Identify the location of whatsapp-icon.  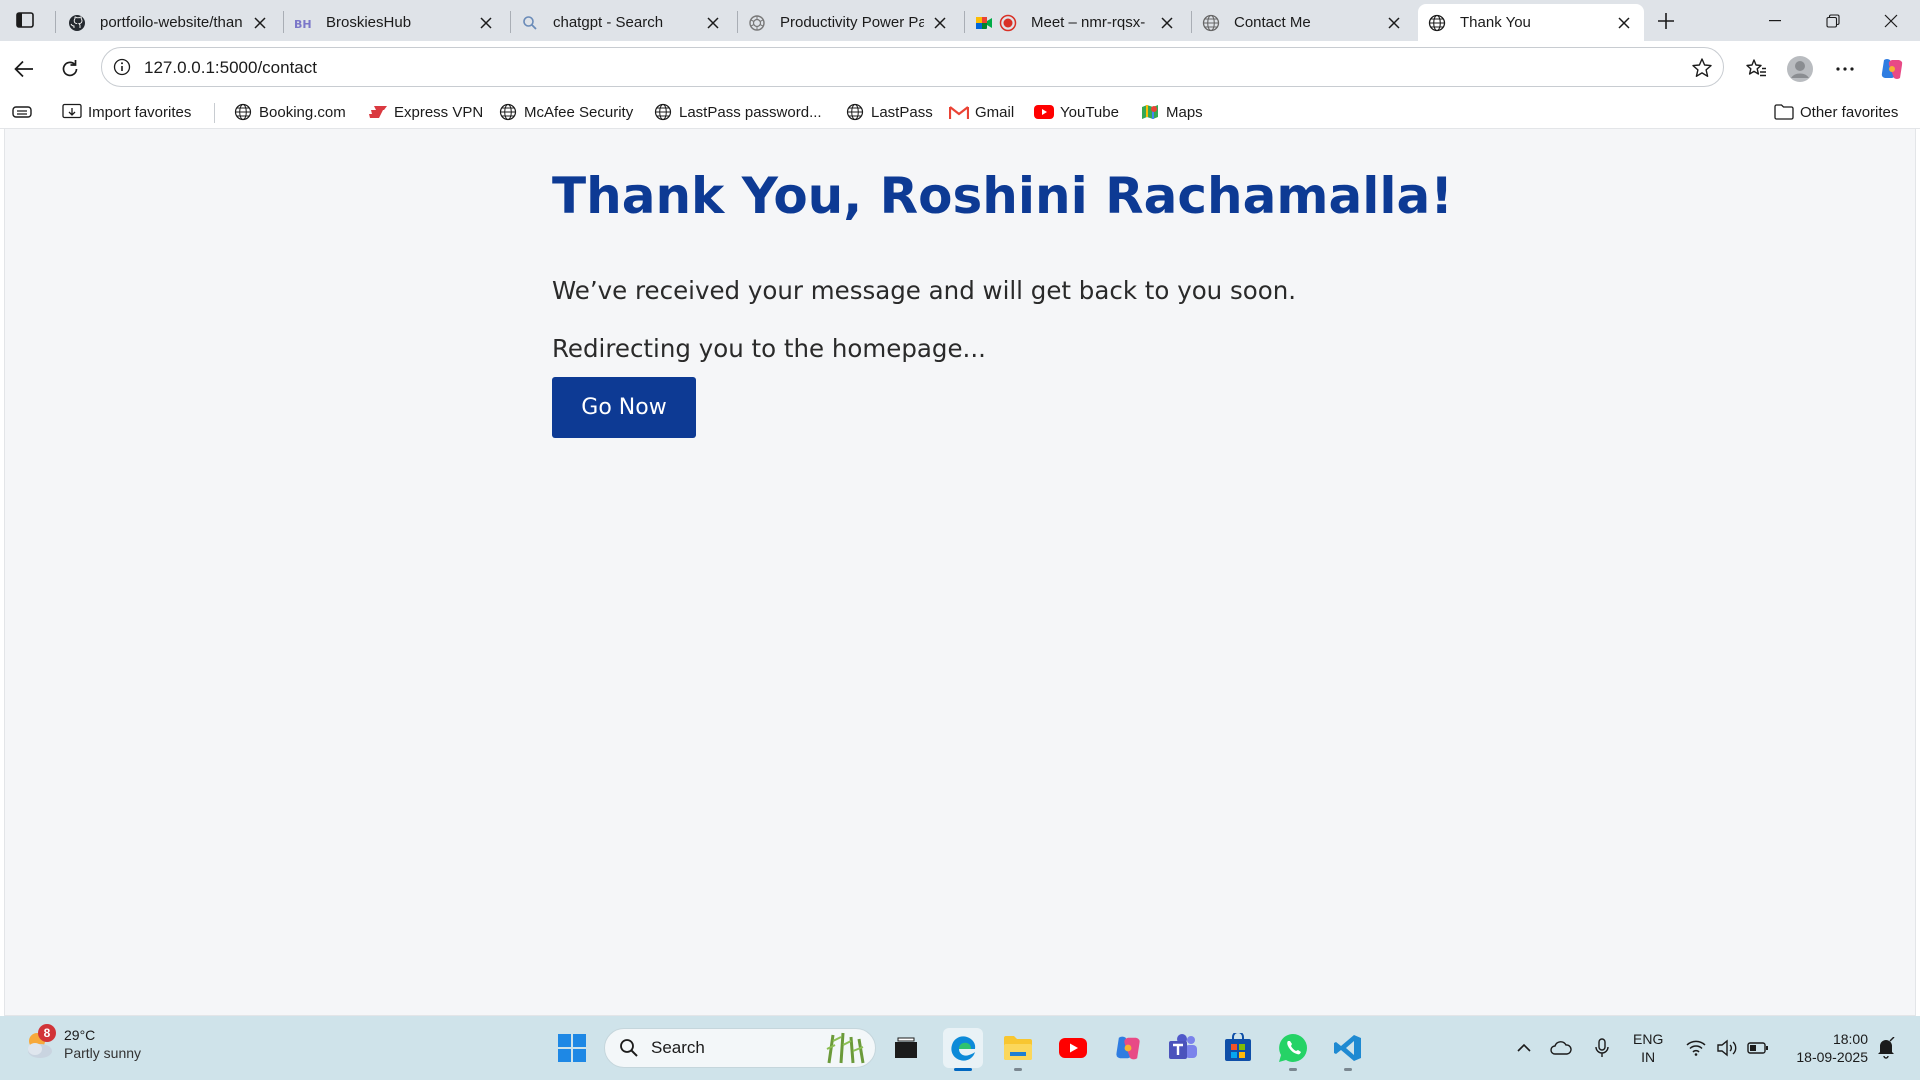
(1293, 1048).